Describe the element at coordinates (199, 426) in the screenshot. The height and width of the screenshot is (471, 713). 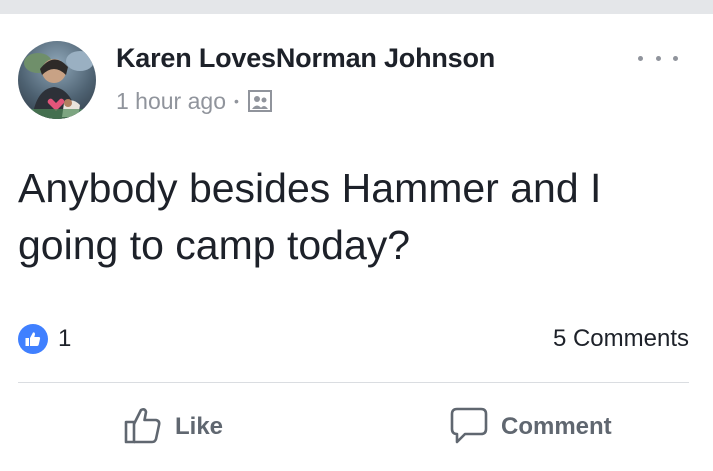
I see `like-label: Like` at that location.